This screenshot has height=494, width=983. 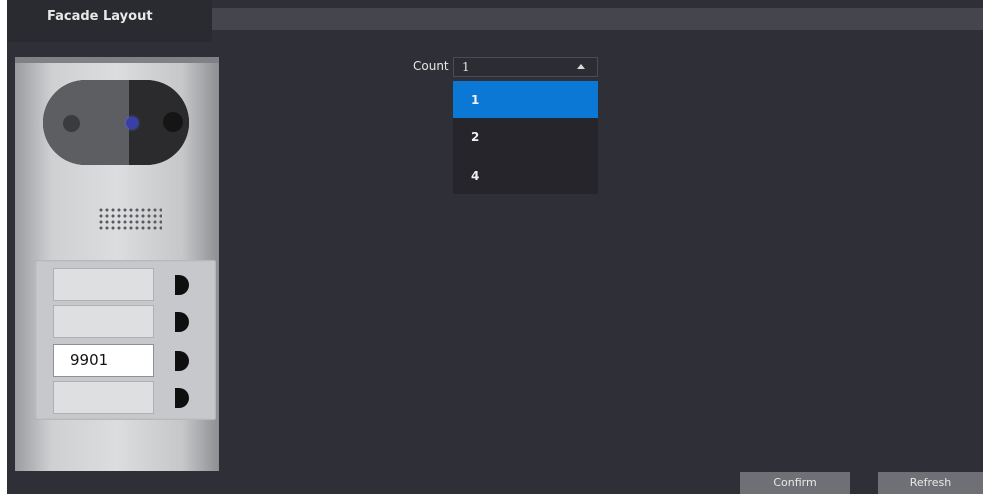 What do you see at coordinates (103, 360) in the screenshot?
I see `name-slot-3: 9901` at bounding box center [103, 360].